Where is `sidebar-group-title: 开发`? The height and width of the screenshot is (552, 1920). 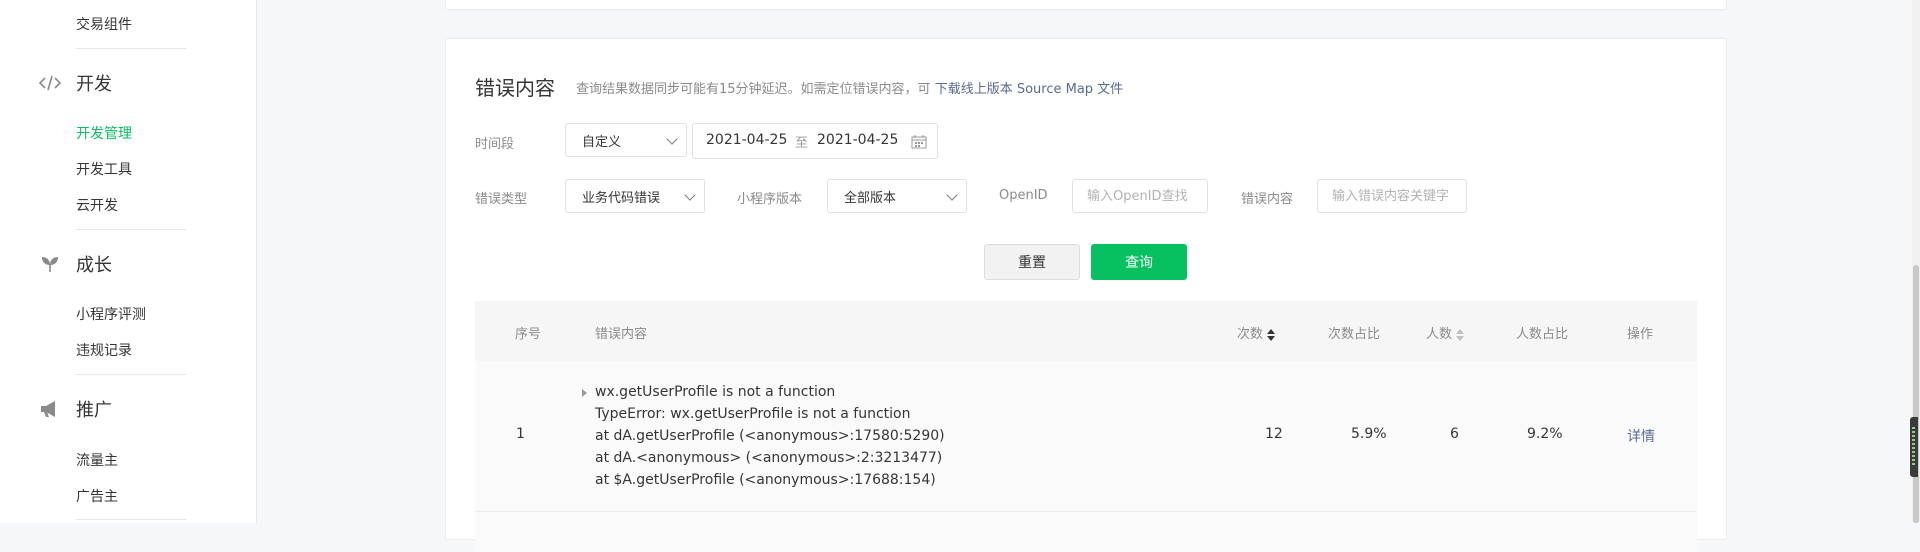
sidebar-group-title: 开发 is located at coordinates (94, 84).